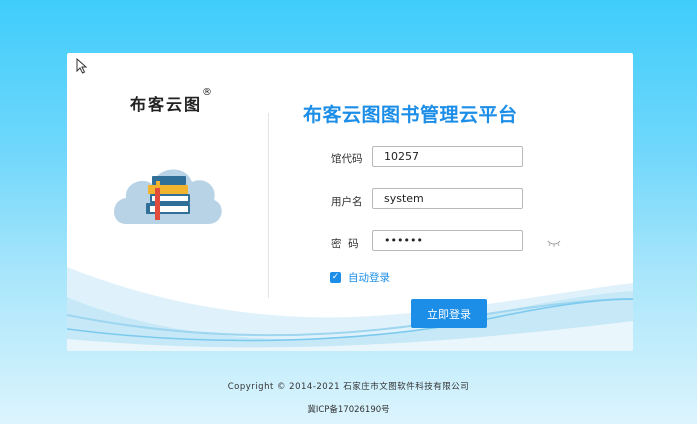 Image resolution: width=697 pixels, height=424 pixels. Describe the element at coordinates (348, 409) in the screenshot. I see `footer-icp: 冀ICP备17026190号` at that location.